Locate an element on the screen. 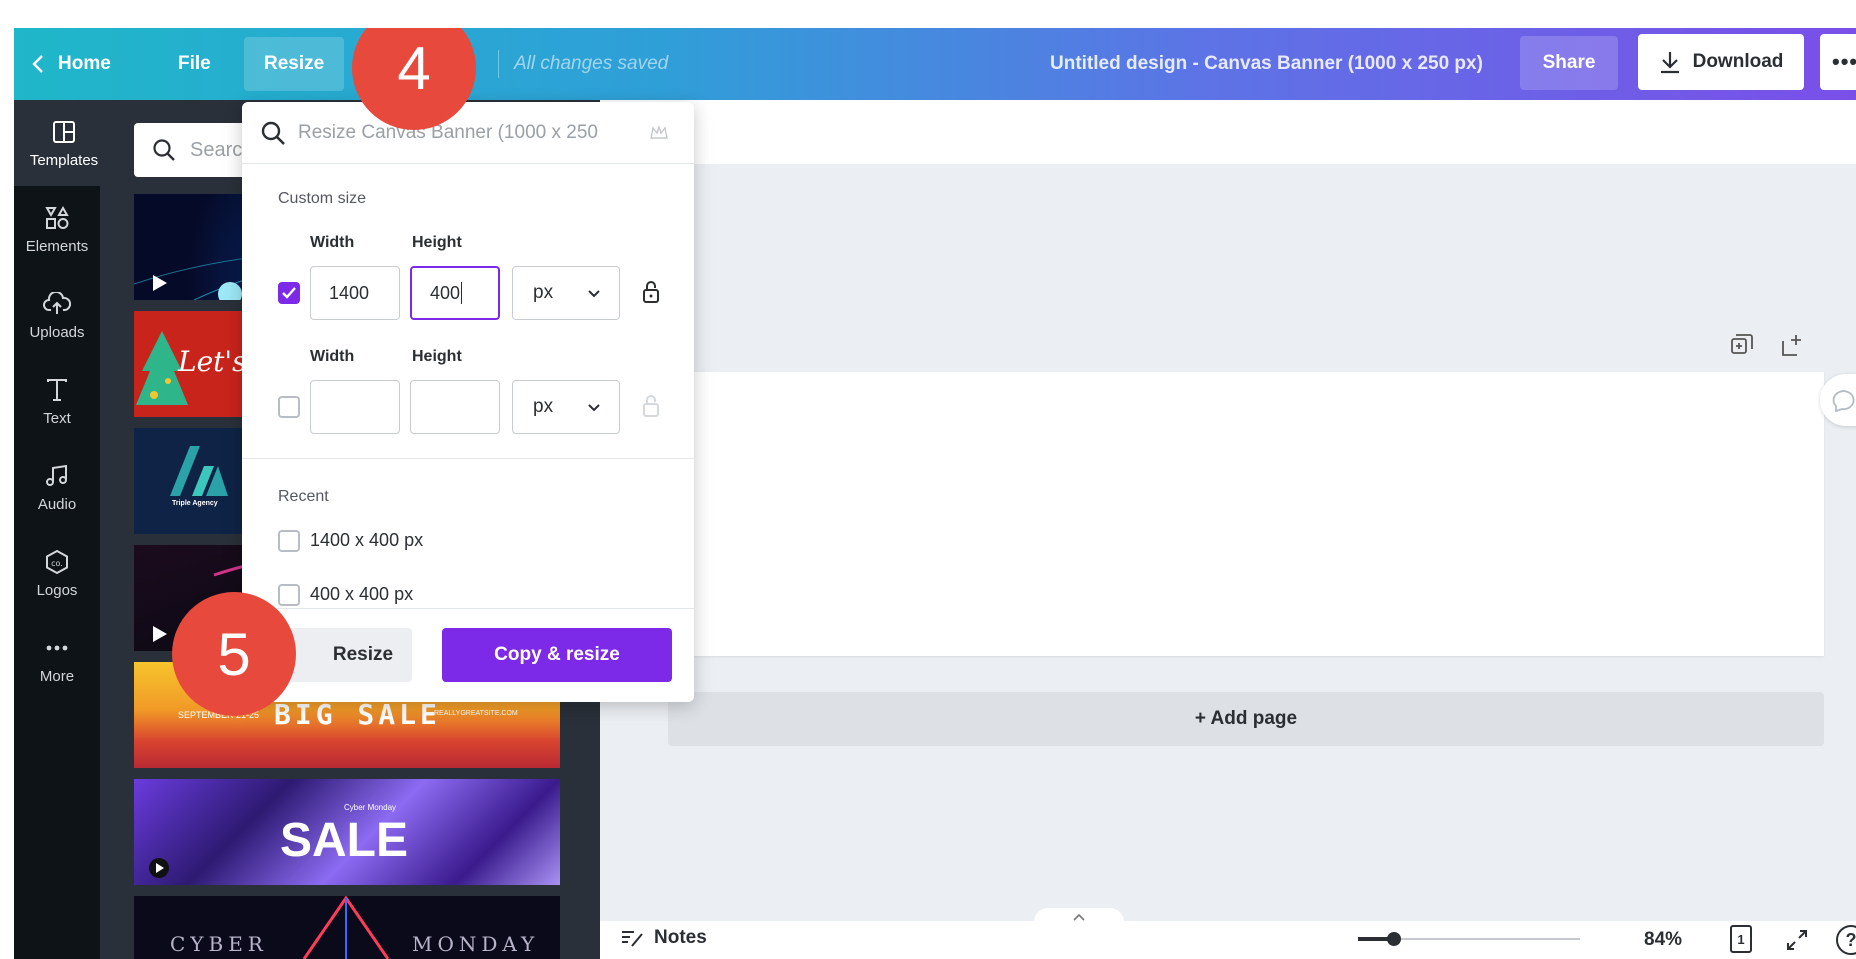 The image size is (1856, 959). page-count: 1 is located at coordinates (1741, 939).